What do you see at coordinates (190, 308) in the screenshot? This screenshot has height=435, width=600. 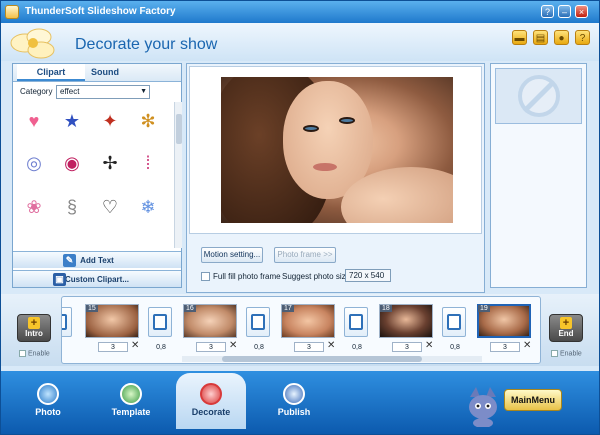 I see `slide-number: 16` at bounding box center [190, 308].